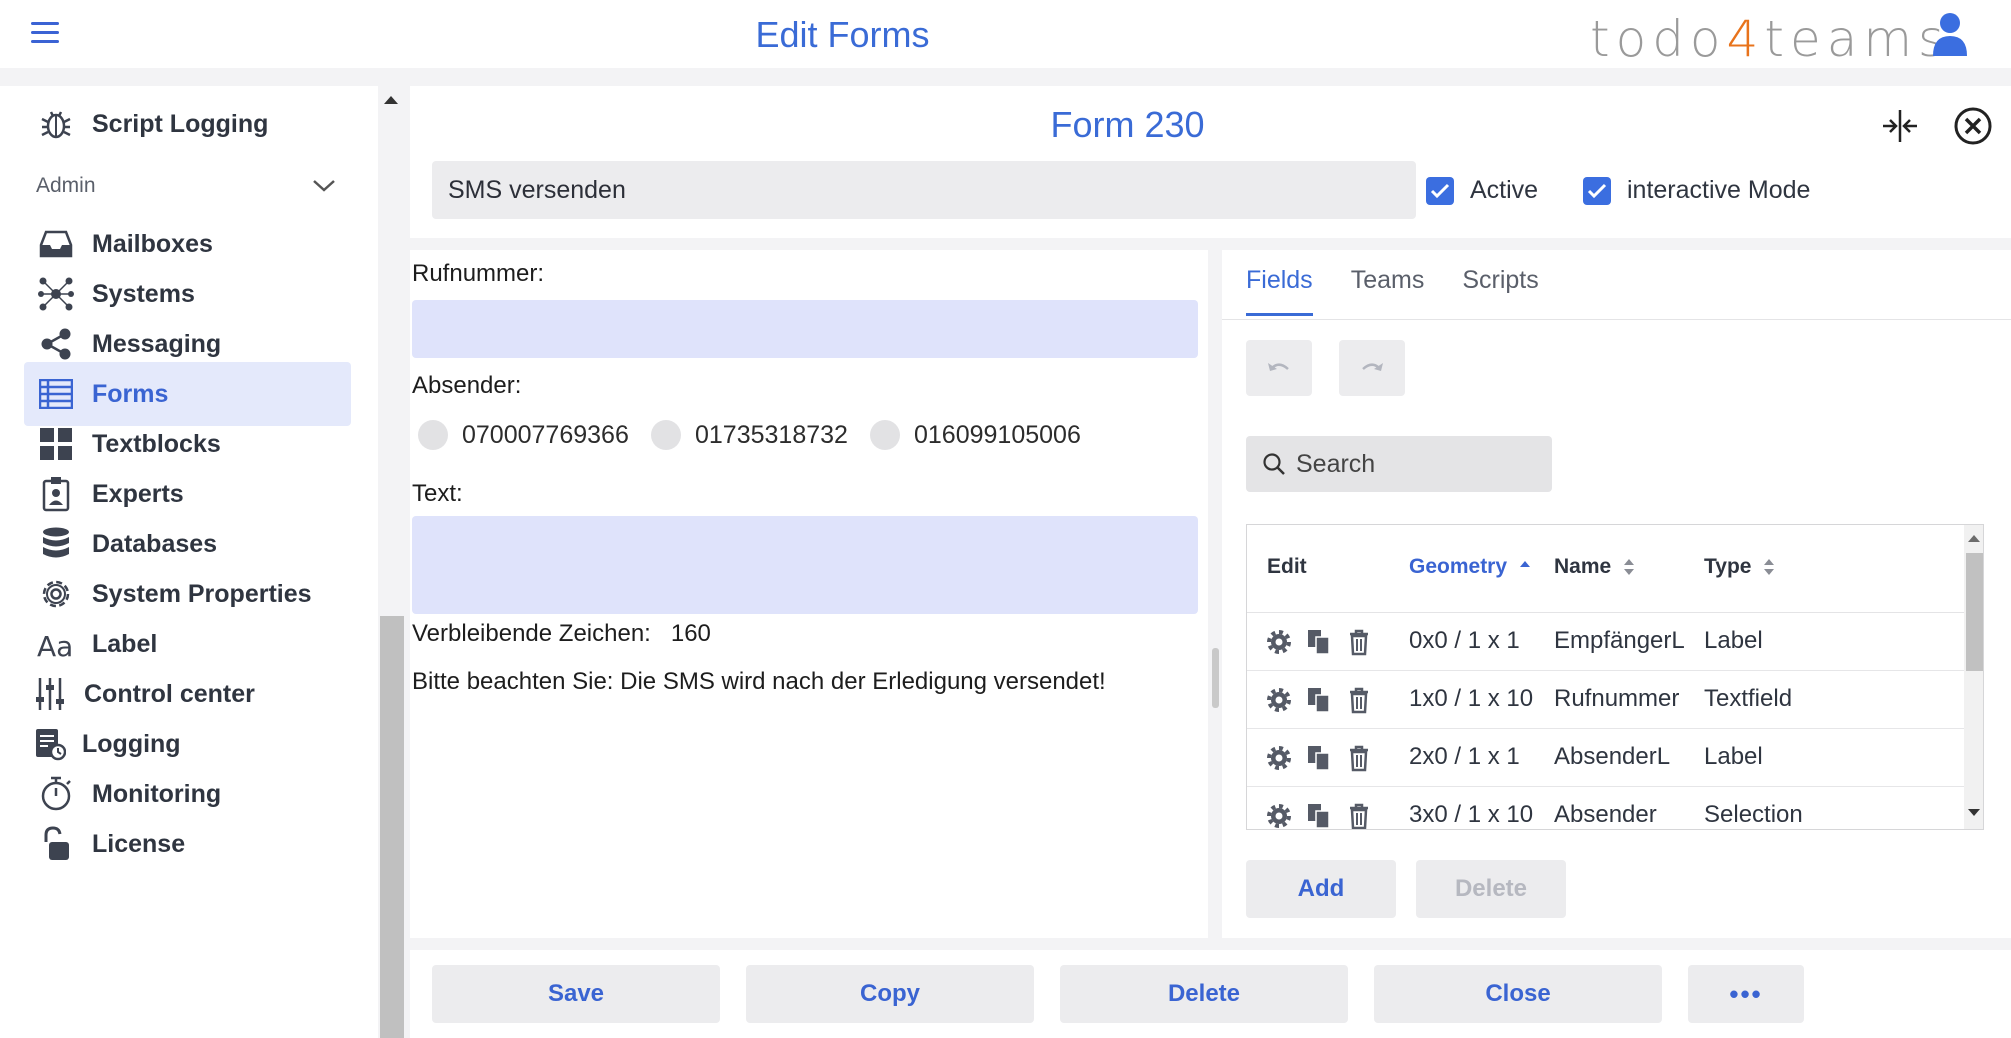 Image resolution: width=2011 pixels, height=1038 pixels. Describe the element at coordinates (1583, 566) in the screenshot. I see `col-name-label: Name` at that location.